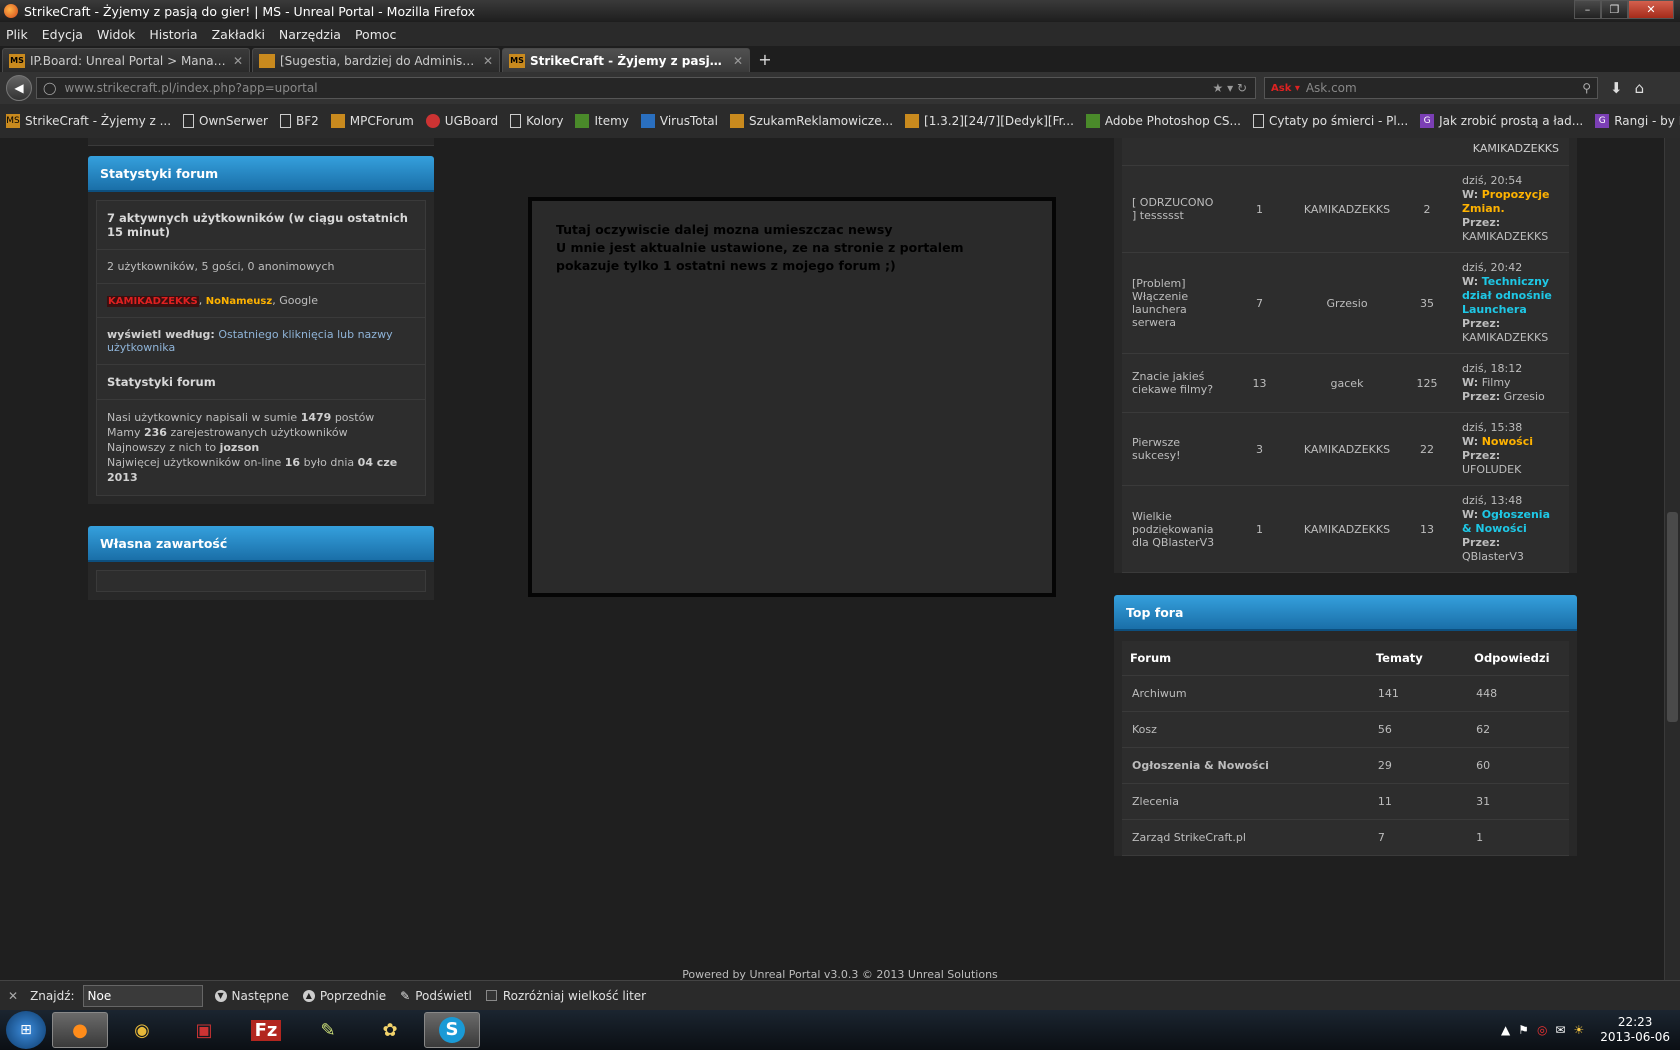  I want to click on topic-replies: 13, so click(1259, 383).